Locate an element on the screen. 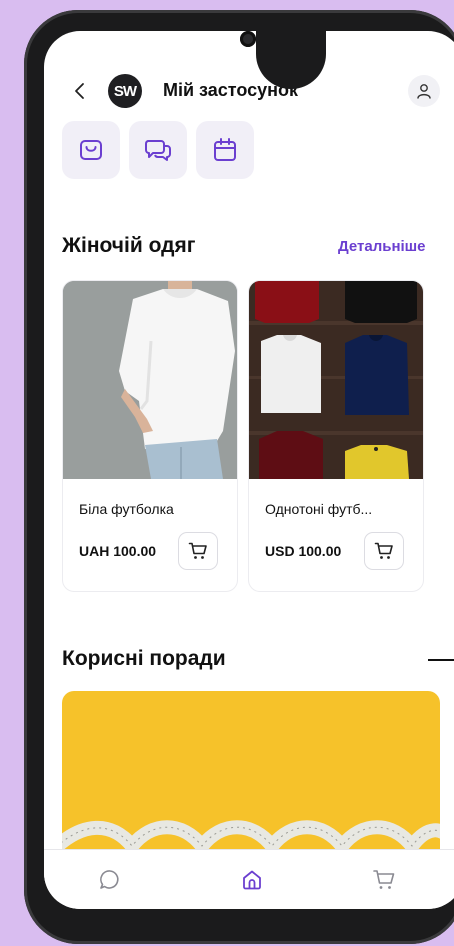  product-card-white-tshirt: Біла футболка UAH 100.00 is located at coordinates (150, 436).